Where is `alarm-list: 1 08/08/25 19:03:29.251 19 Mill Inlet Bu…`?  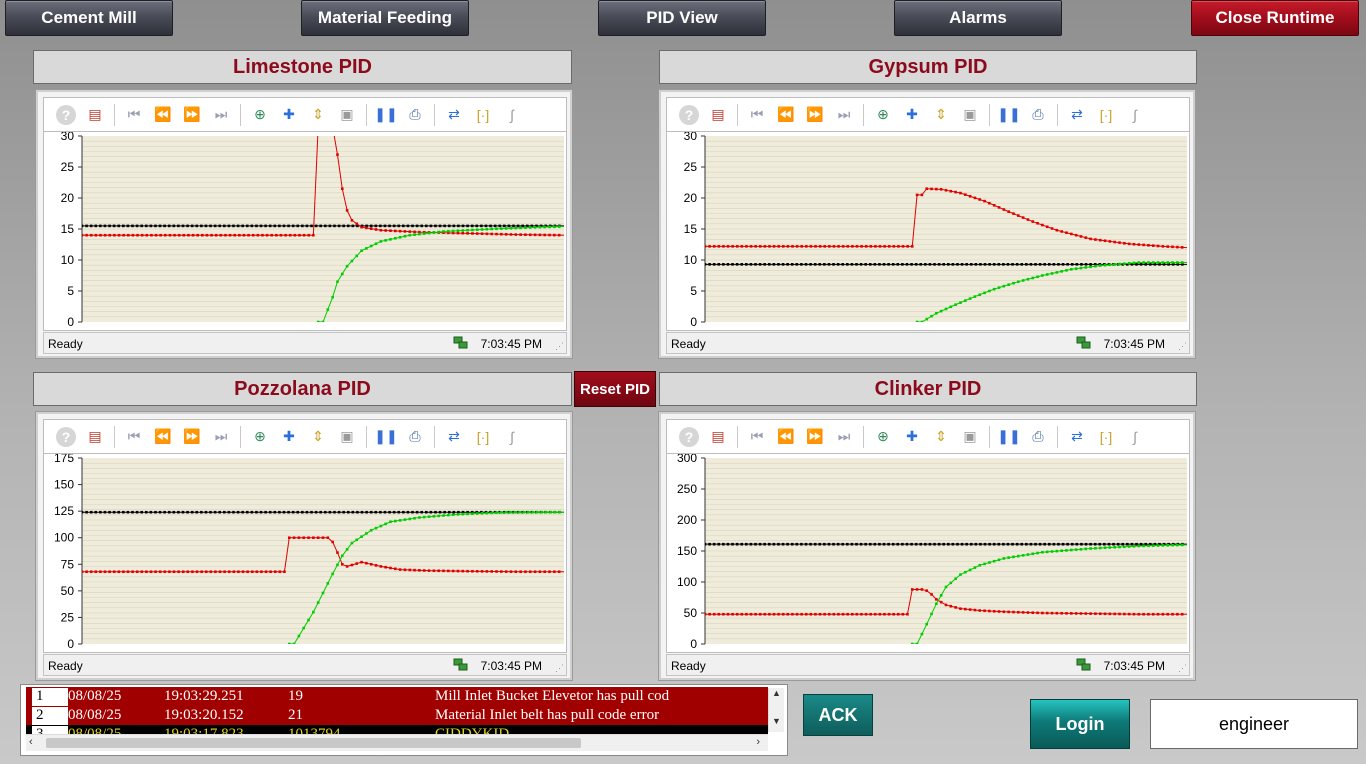 alarm-list: 1 08/08/25 19:03:29.251 19 Mill Inlet Bu… is located at coordinates (404, 720).